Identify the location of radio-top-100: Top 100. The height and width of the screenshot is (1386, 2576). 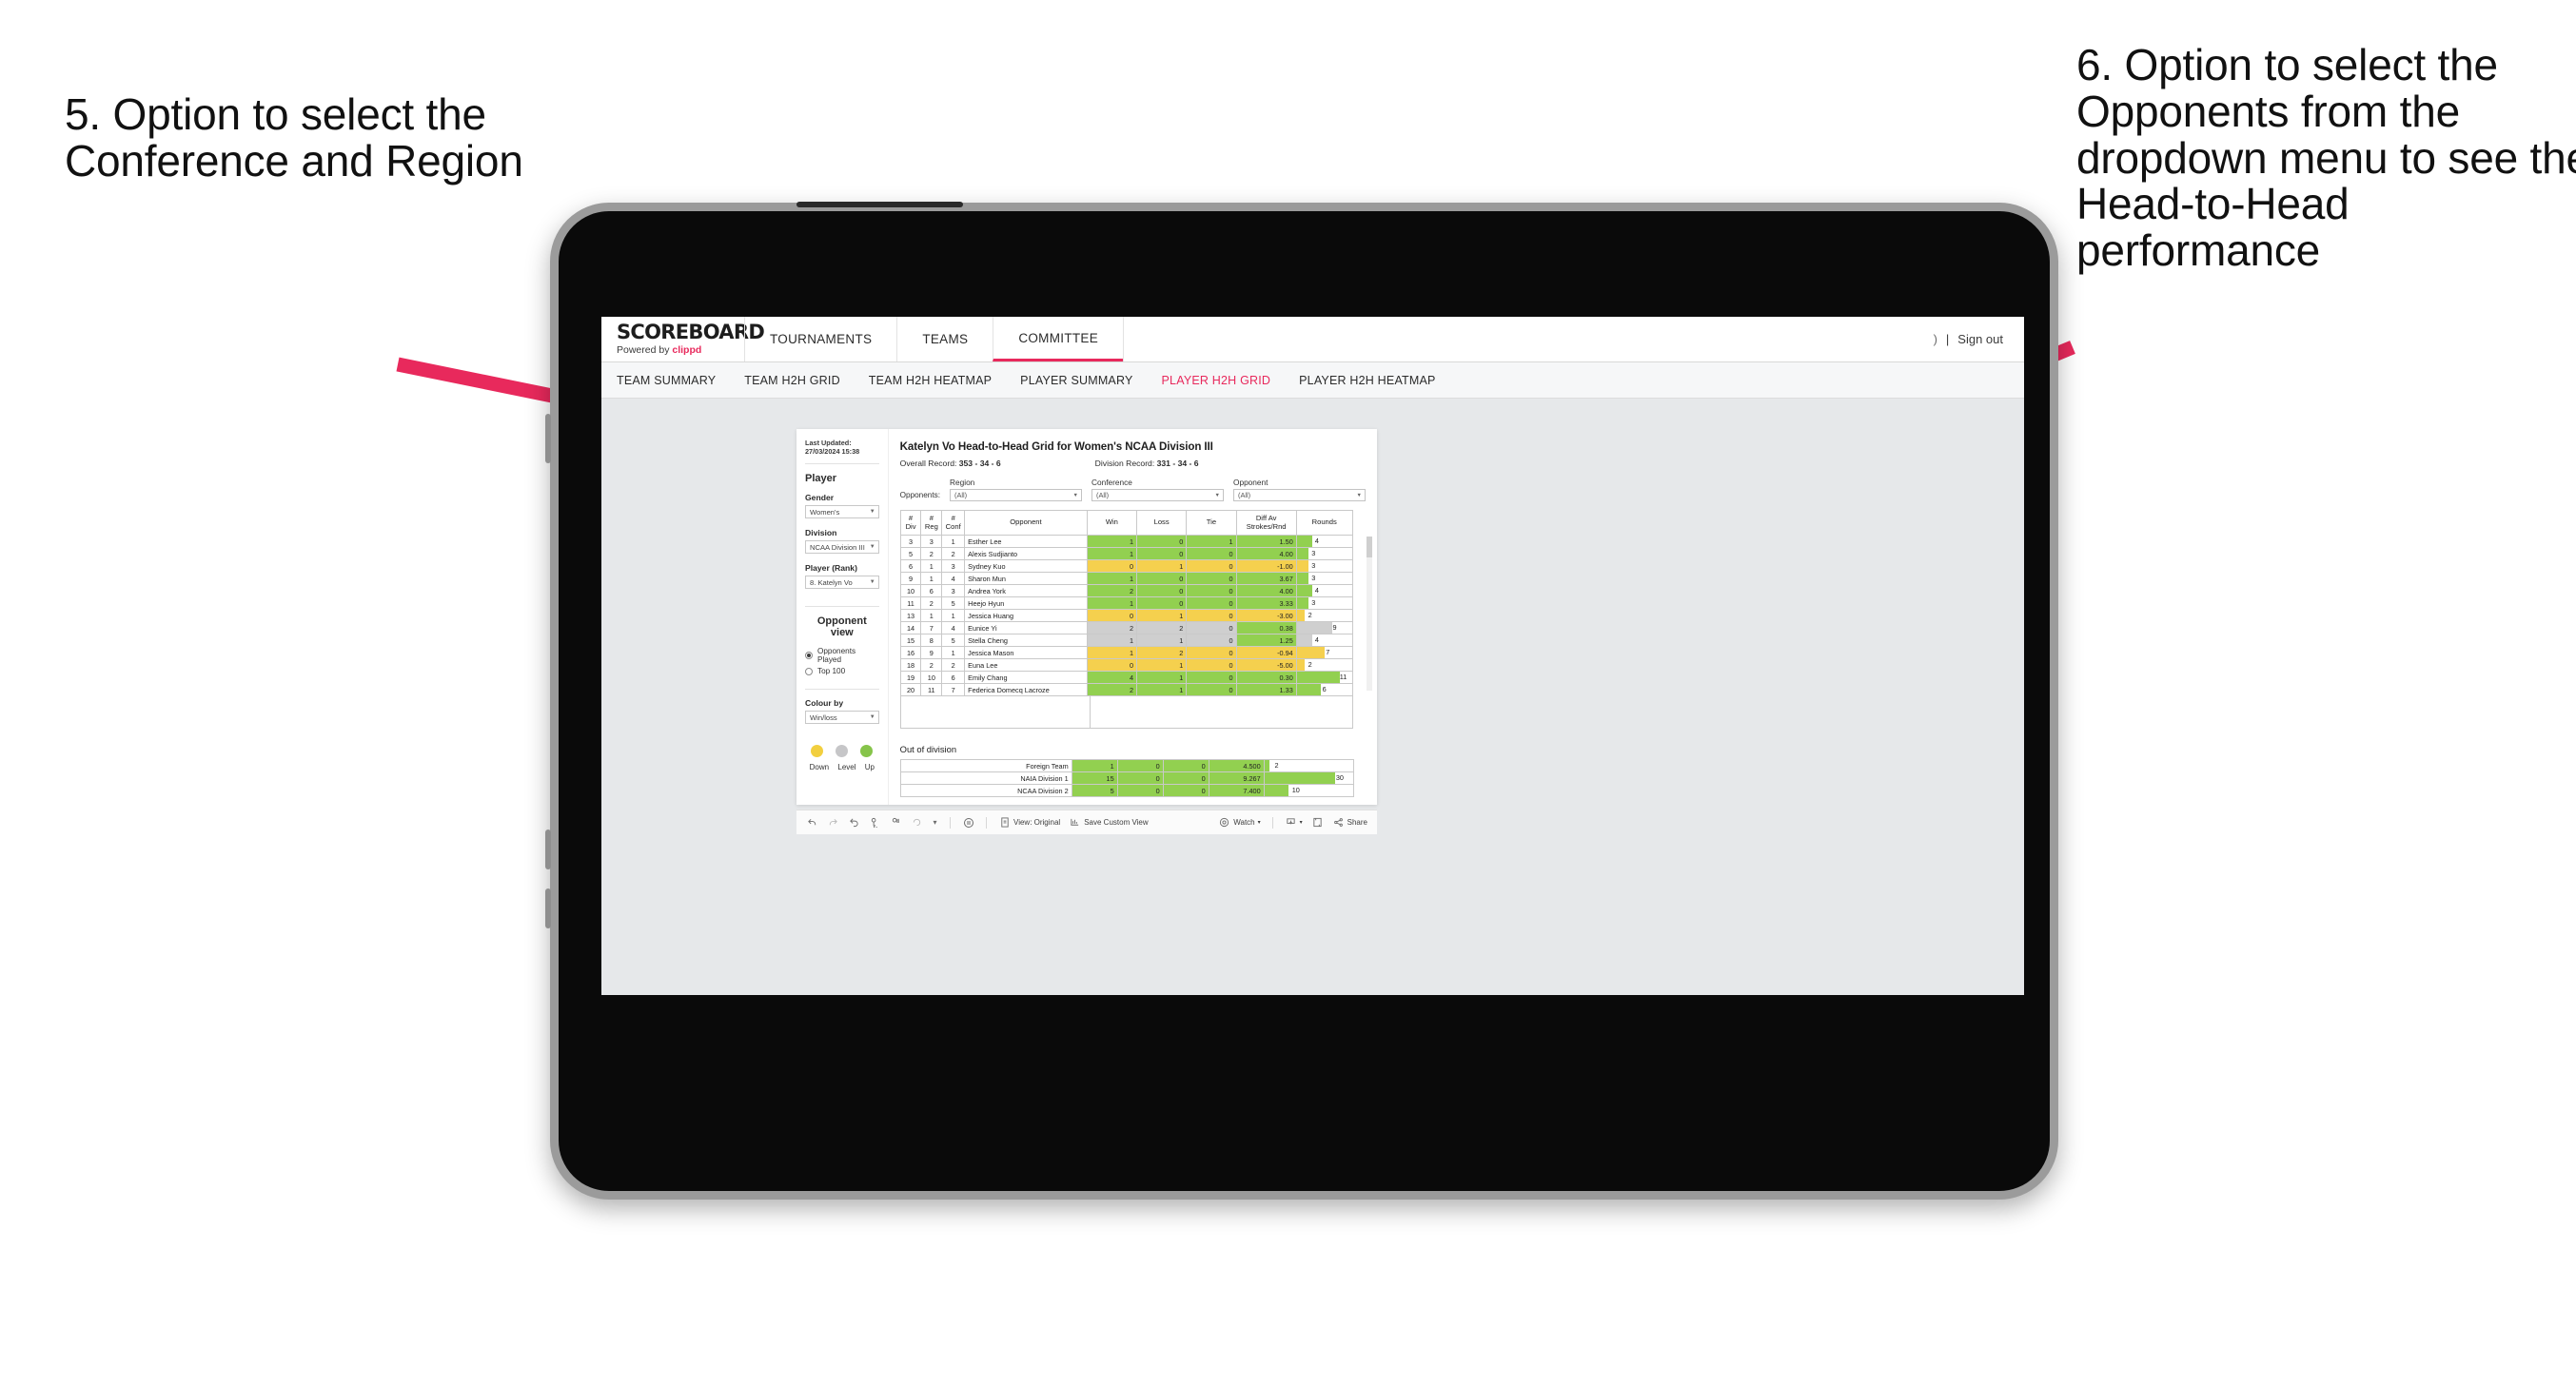
(842, 671).